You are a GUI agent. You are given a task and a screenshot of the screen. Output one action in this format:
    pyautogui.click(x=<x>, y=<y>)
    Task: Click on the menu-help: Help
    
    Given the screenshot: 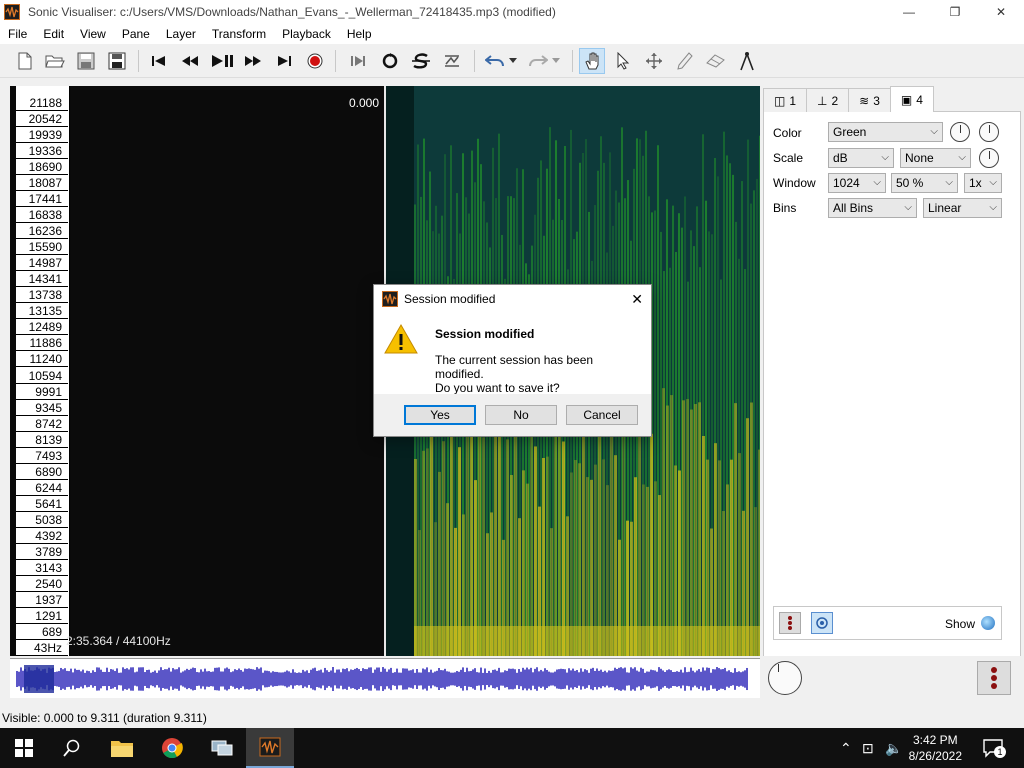 What is the action you would take?
    pyautogui.click(x=359, y=34)
    